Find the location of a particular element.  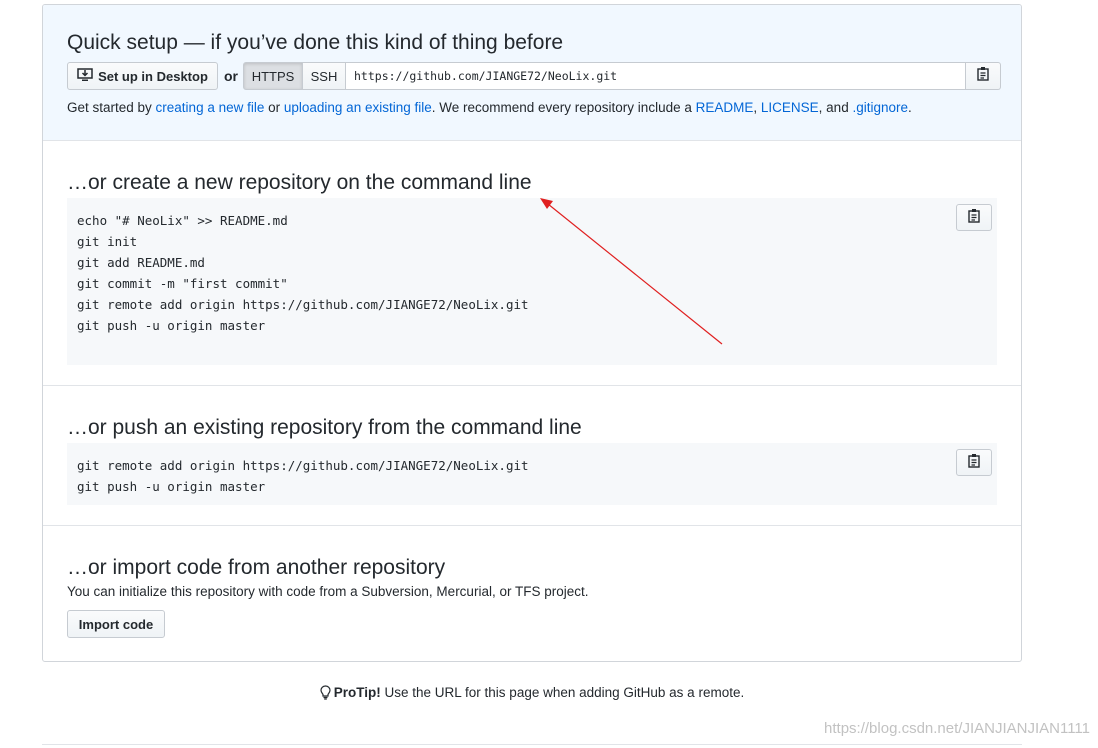

protip-label: ProTip! is located at coordinates (357, 692).